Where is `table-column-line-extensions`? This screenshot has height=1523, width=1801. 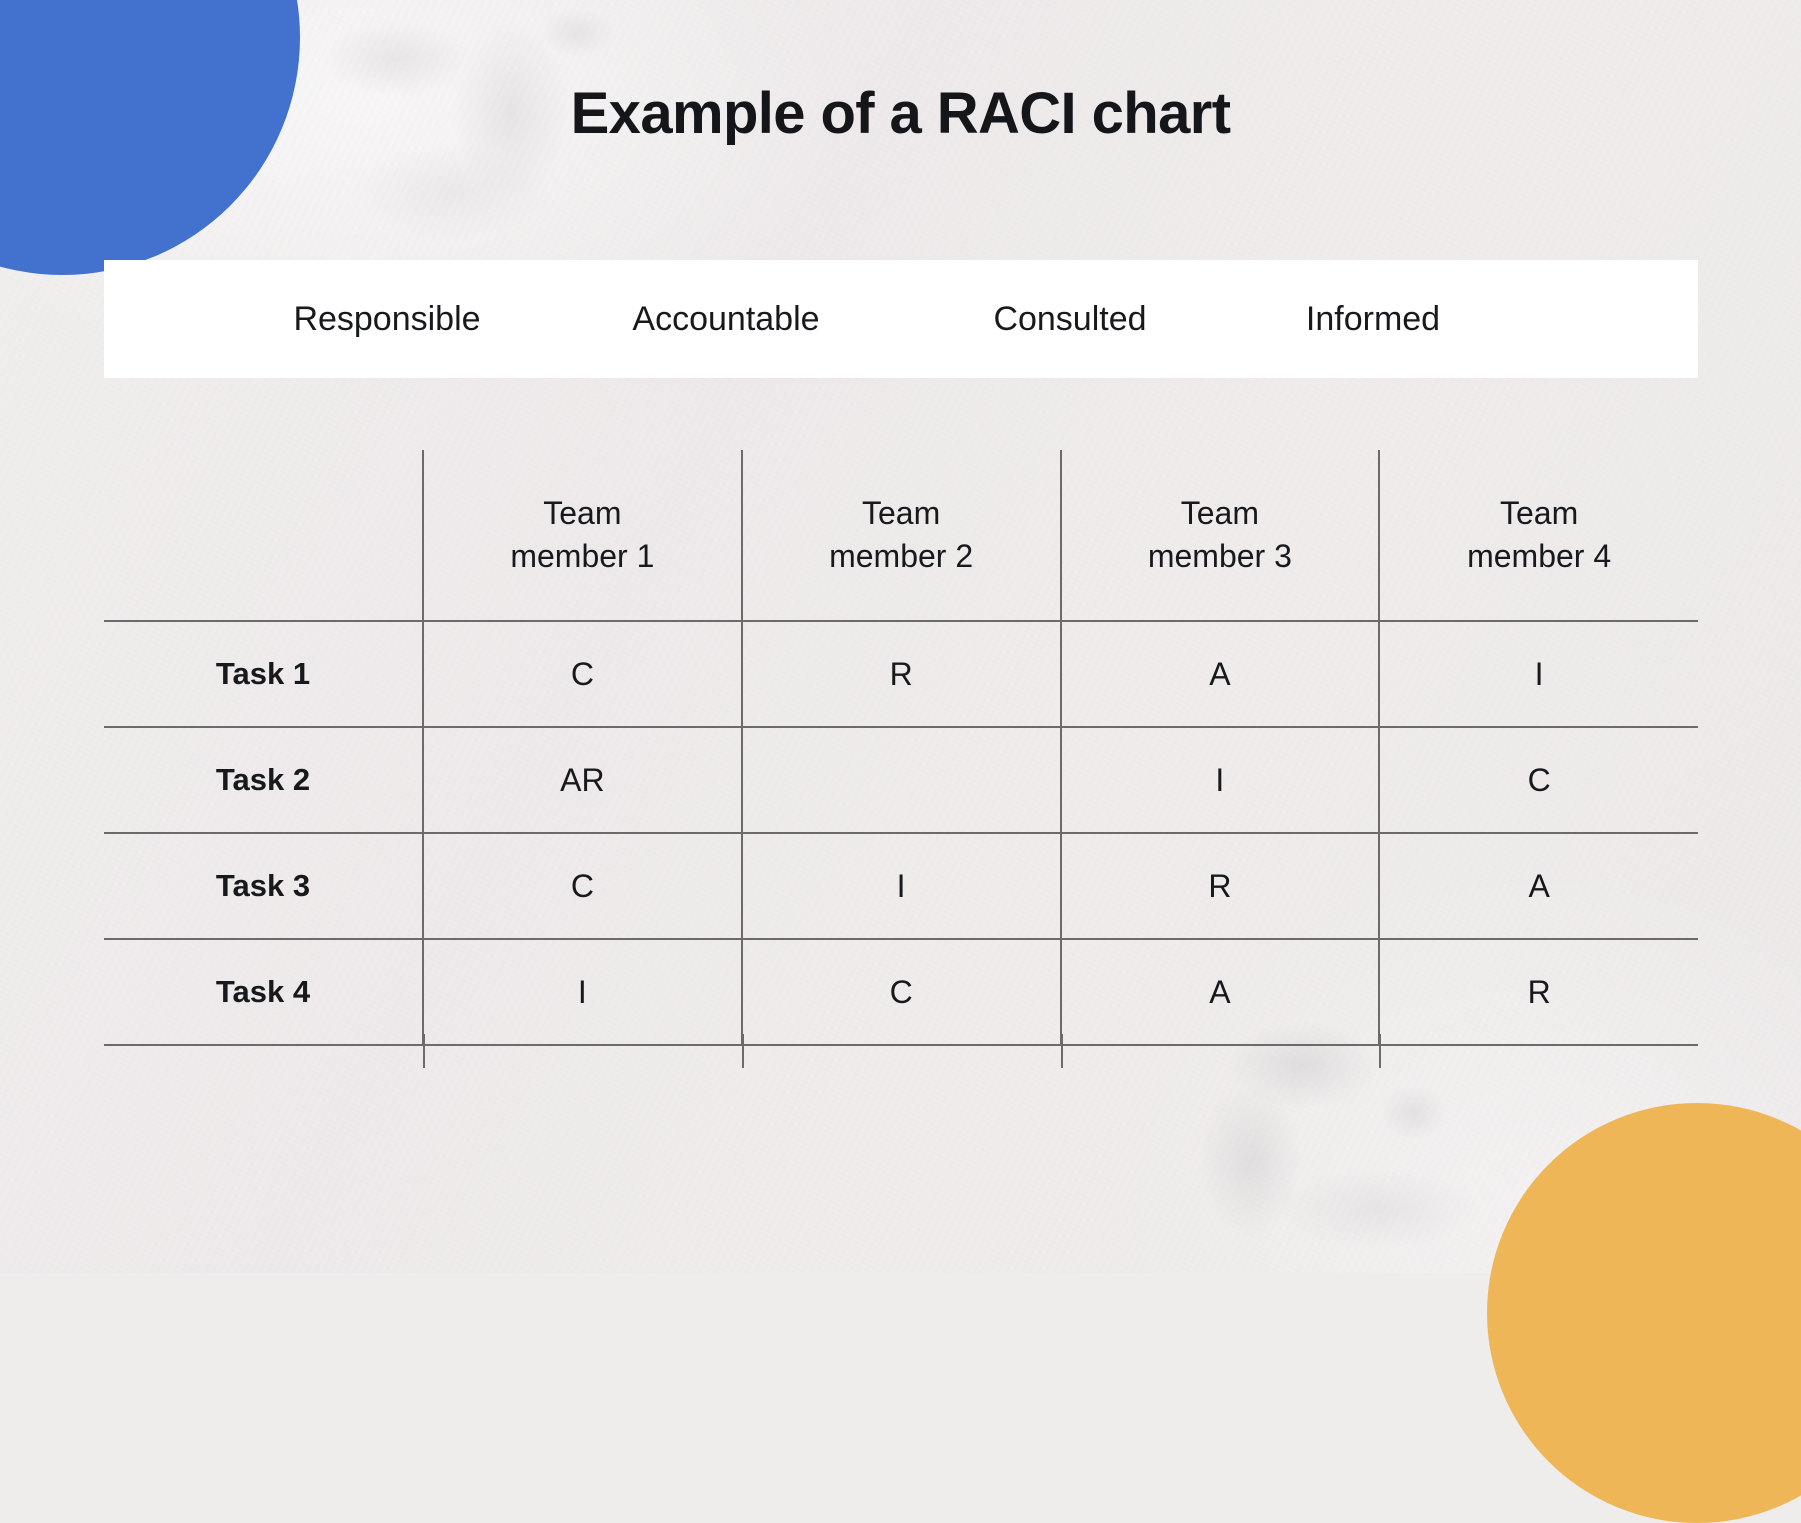 table-column-line-extensions is located at coordinates (901, 1051).